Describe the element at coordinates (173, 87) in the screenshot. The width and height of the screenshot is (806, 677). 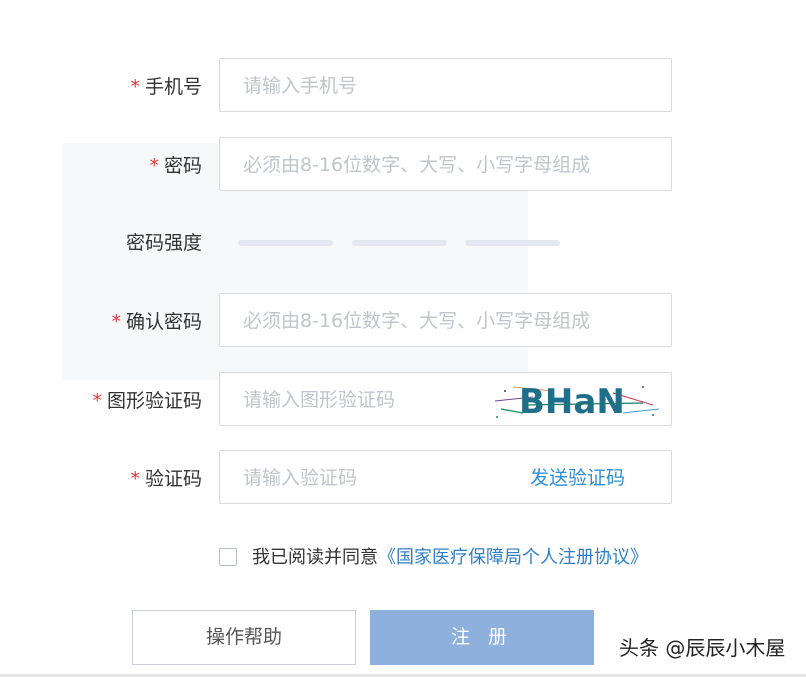
I see `phone-label-text: 手机号` at that location.